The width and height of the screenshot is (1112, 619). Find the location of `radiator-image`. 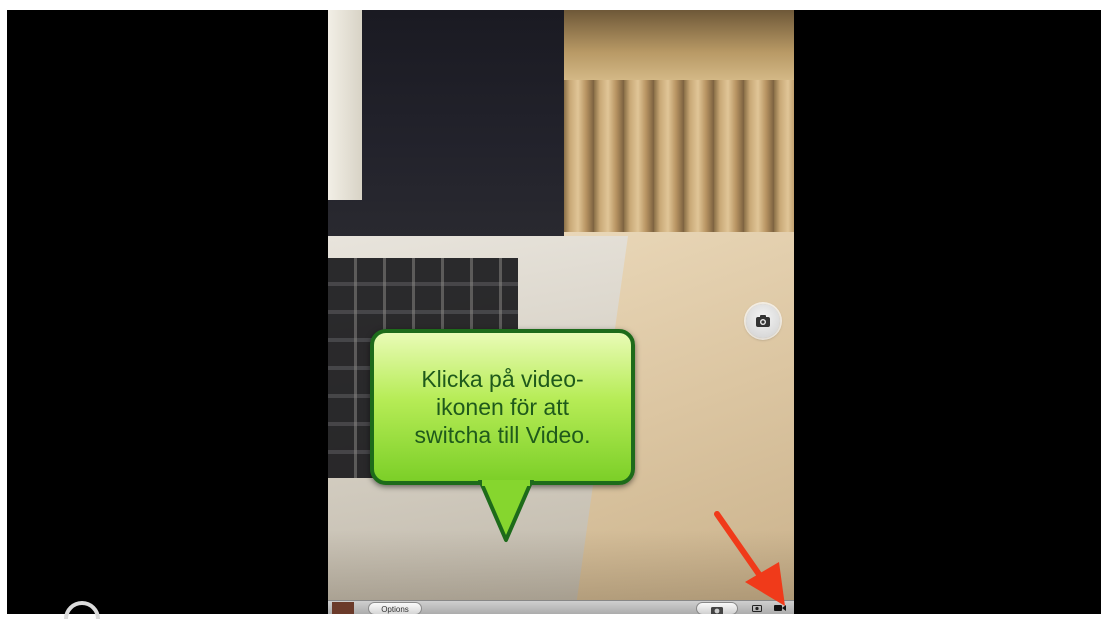

radiator-image is located at coordinates (679, 45).